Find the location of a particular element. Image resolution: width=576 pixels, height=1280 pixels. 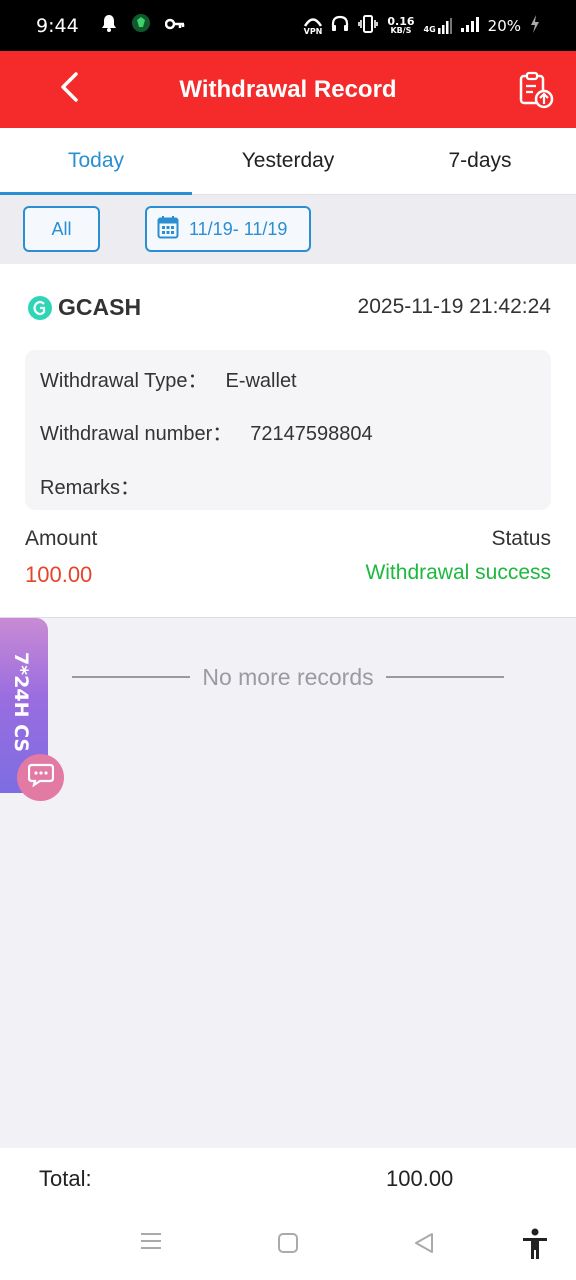

back-button is located at coordinates (69, 89).